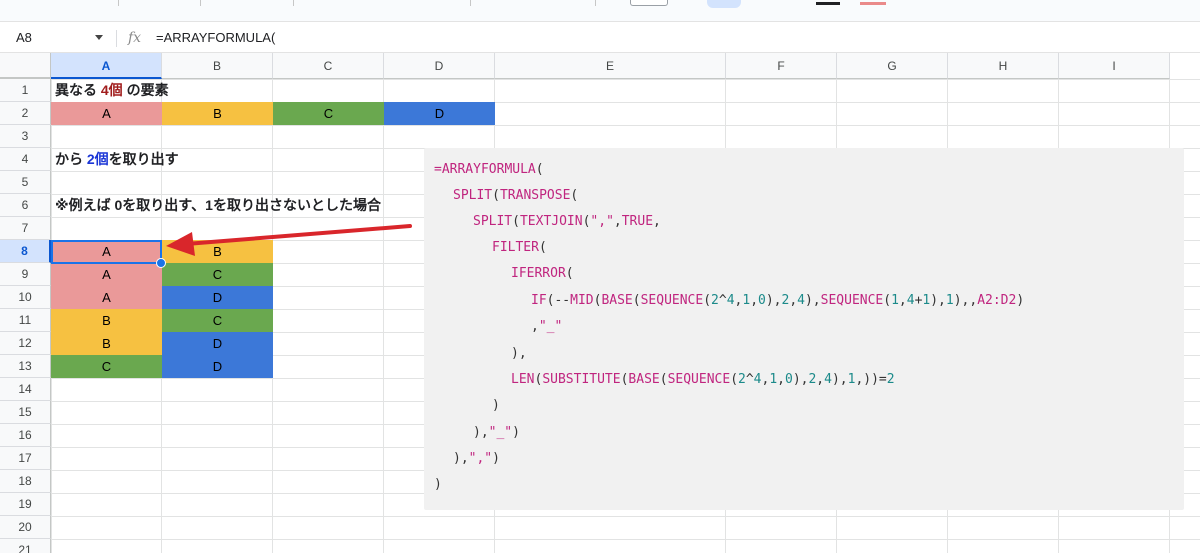 This screenshot has height=553, width=1200. I want to click on arrow-head, so click(180, 244).